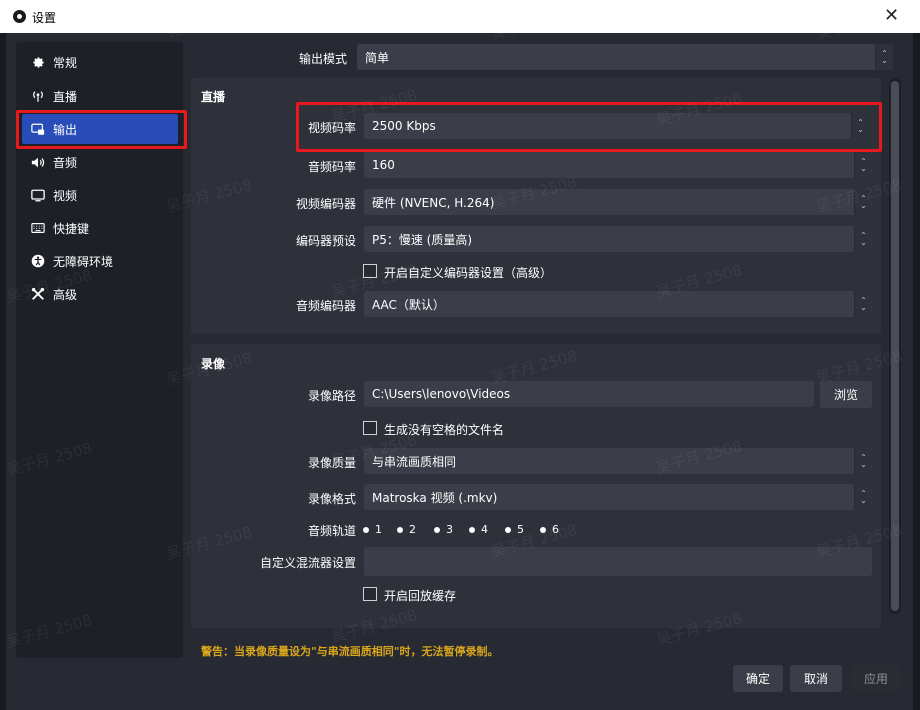 The width and height of the screenshot is (920, 710). What do you see at coordinates (65, 162) in the screenshot?
I see `sidebar-item-label: 音频` at bounding box center [65, 162].